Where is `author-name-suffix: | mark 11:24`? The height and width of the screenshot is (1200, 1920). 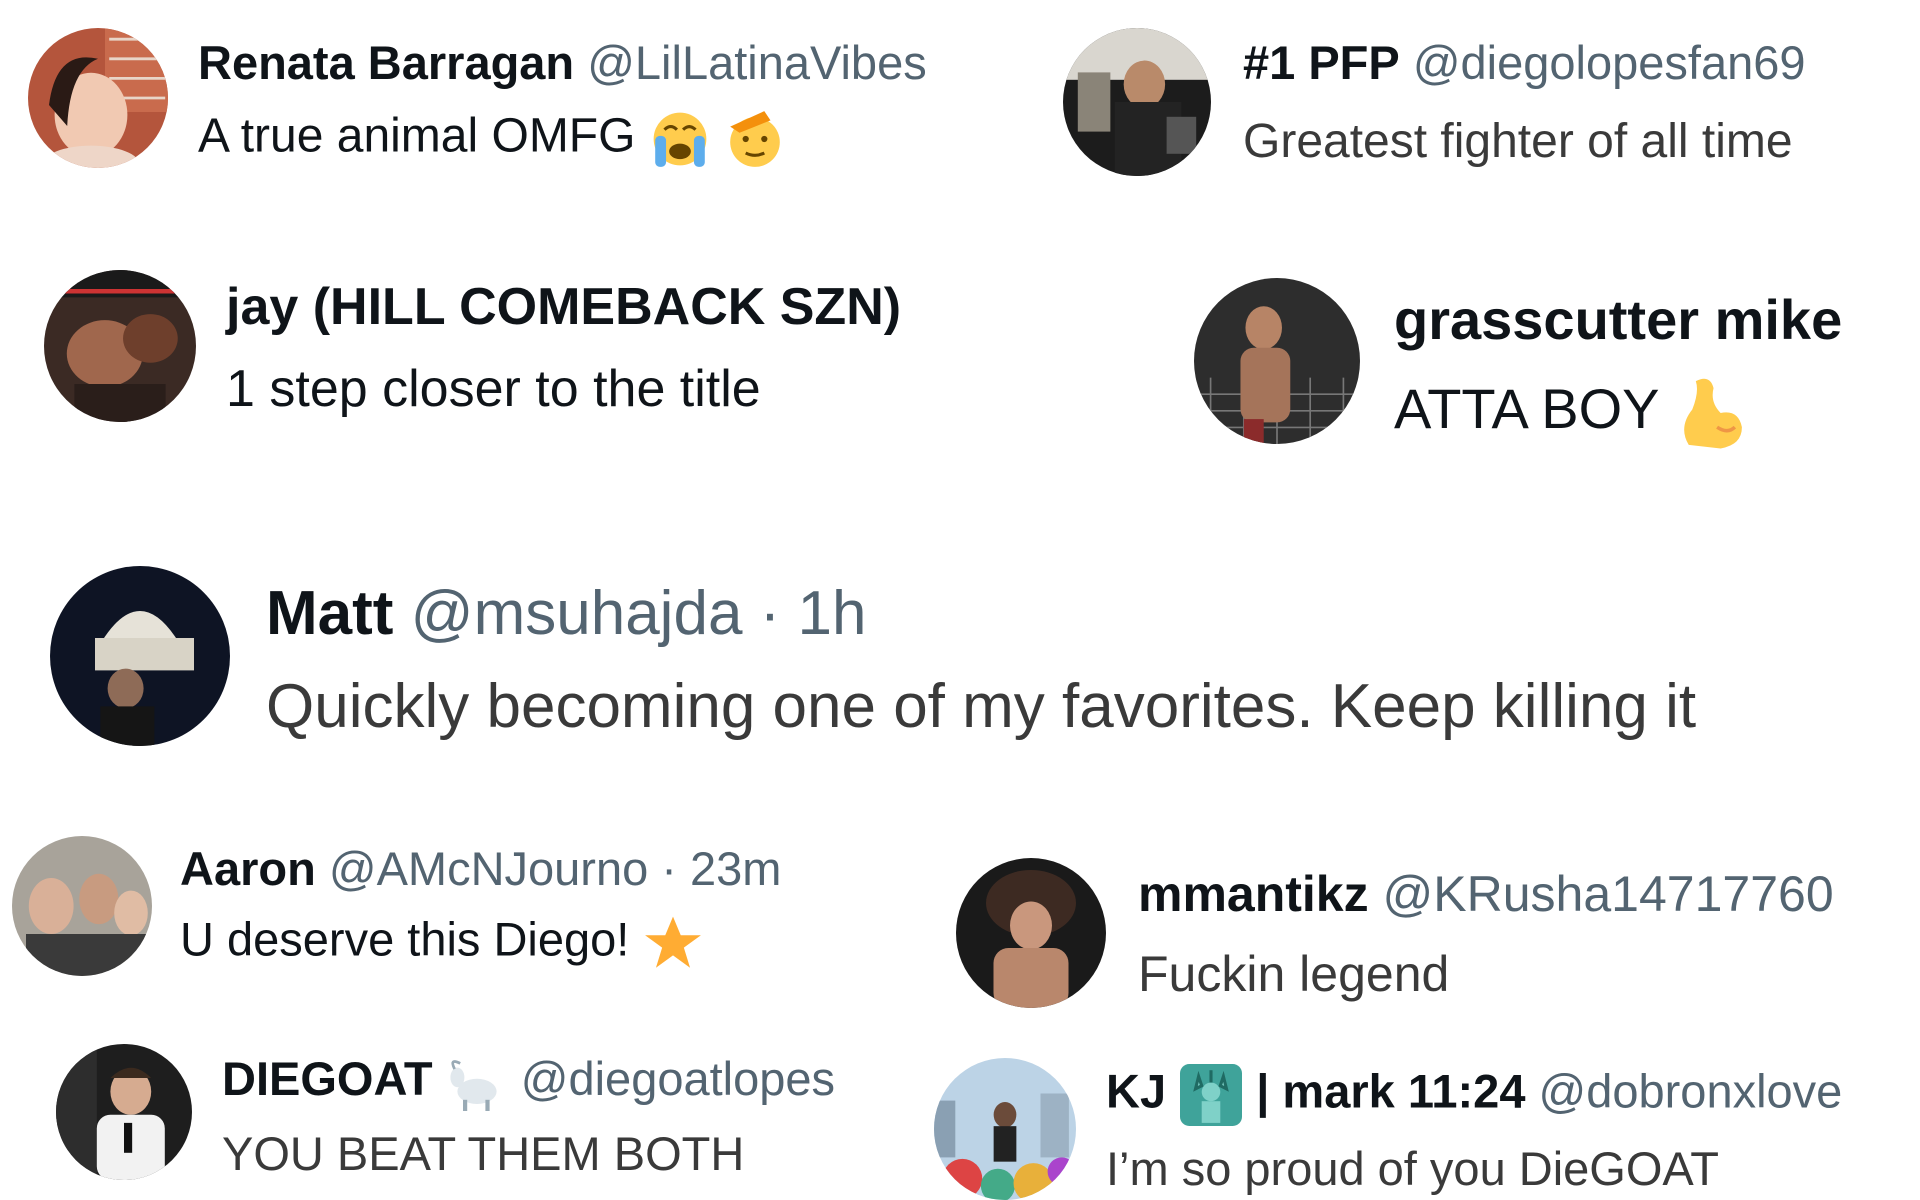 author-name-suffix: | mark 11:24 is located at coordinates (1390, 1090).